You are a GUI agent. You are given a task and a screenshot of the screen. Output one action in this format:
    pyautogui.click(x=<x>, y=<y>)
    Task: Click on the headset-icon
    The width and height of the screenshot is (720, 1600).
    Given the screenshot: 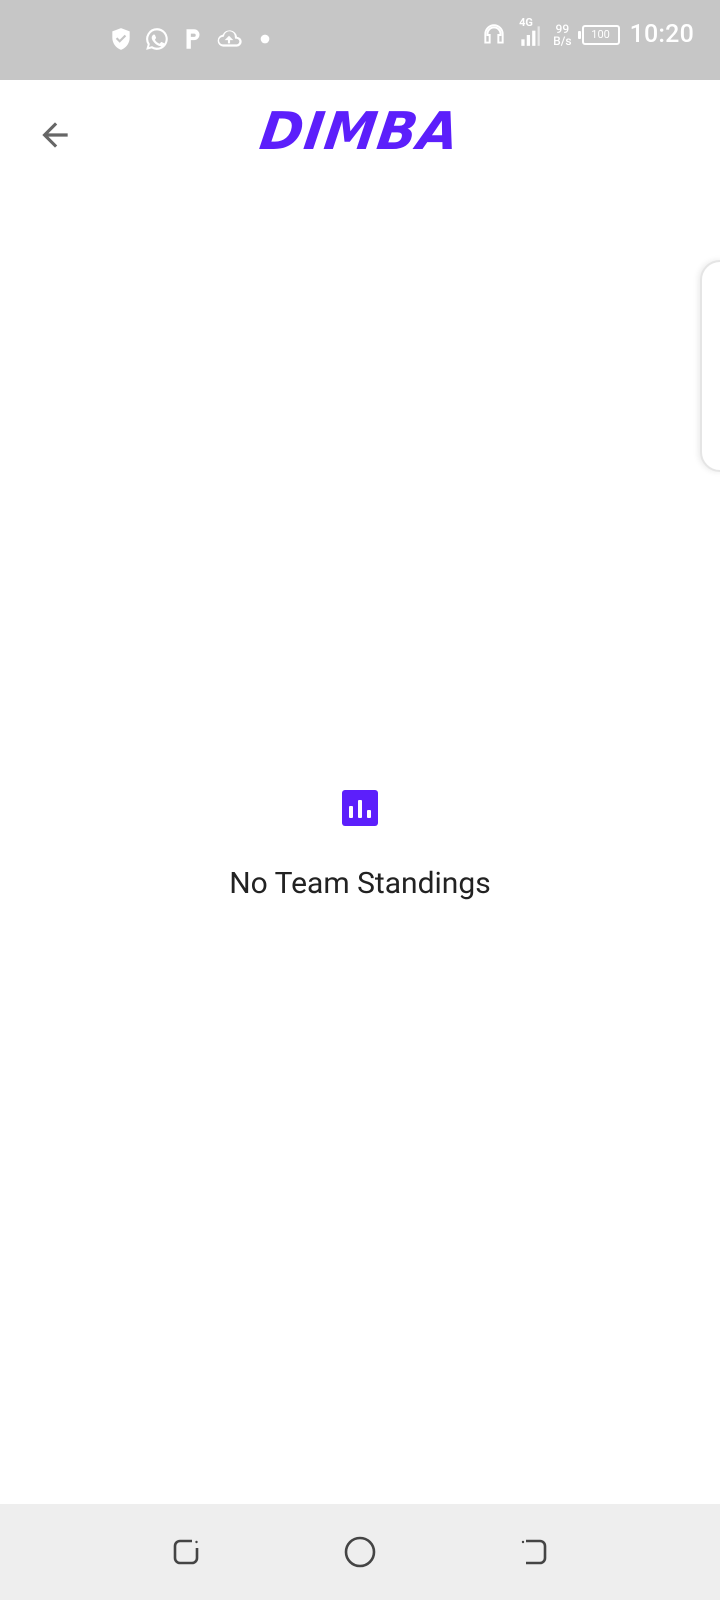 What is the action you would take?
    pyautogui.click(x=494, y=35)
    